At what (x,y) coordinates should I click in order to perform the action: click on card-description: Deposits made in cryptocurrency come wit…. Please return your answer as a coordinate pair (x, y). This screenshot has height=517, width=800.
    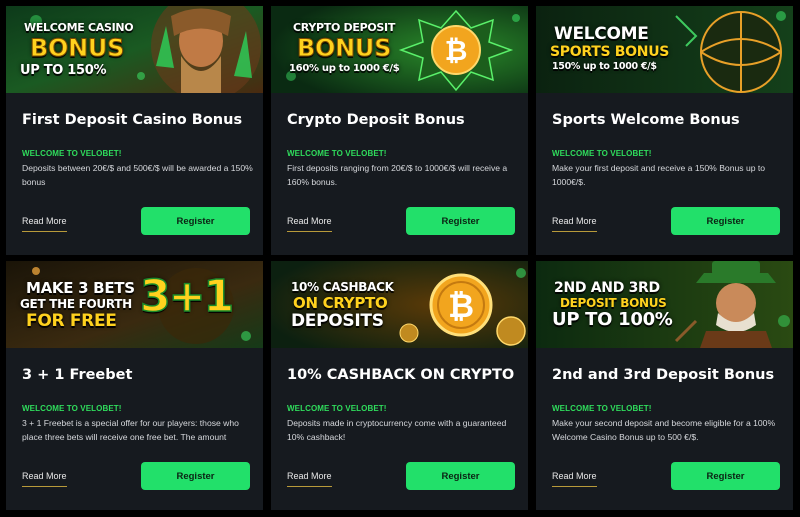
    Looking at the image, I should click on (397, 430).